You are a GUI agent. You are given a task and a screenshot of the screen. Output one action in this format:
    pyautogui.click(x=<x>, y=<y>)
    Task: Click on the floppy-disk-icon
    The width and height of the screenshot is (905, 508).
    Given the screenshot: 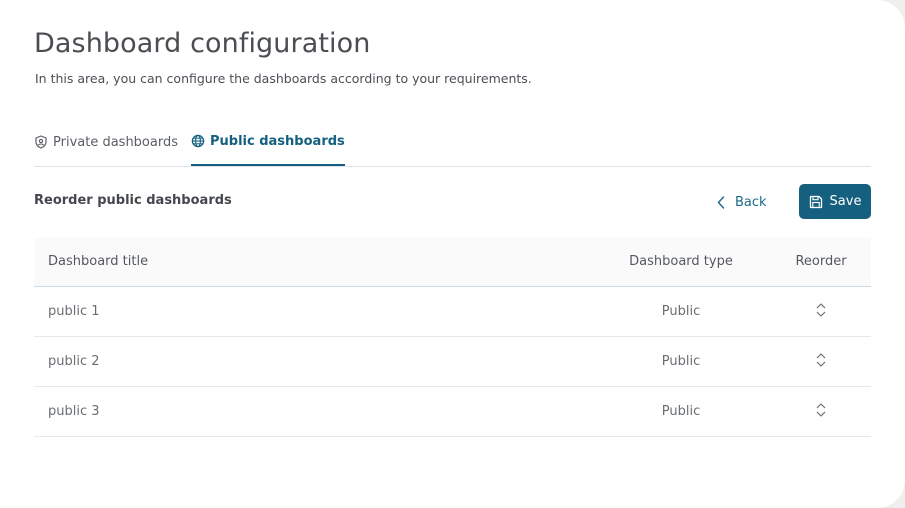 What is the action you would take?
    pyautogui.click(x=816, y=202)
    